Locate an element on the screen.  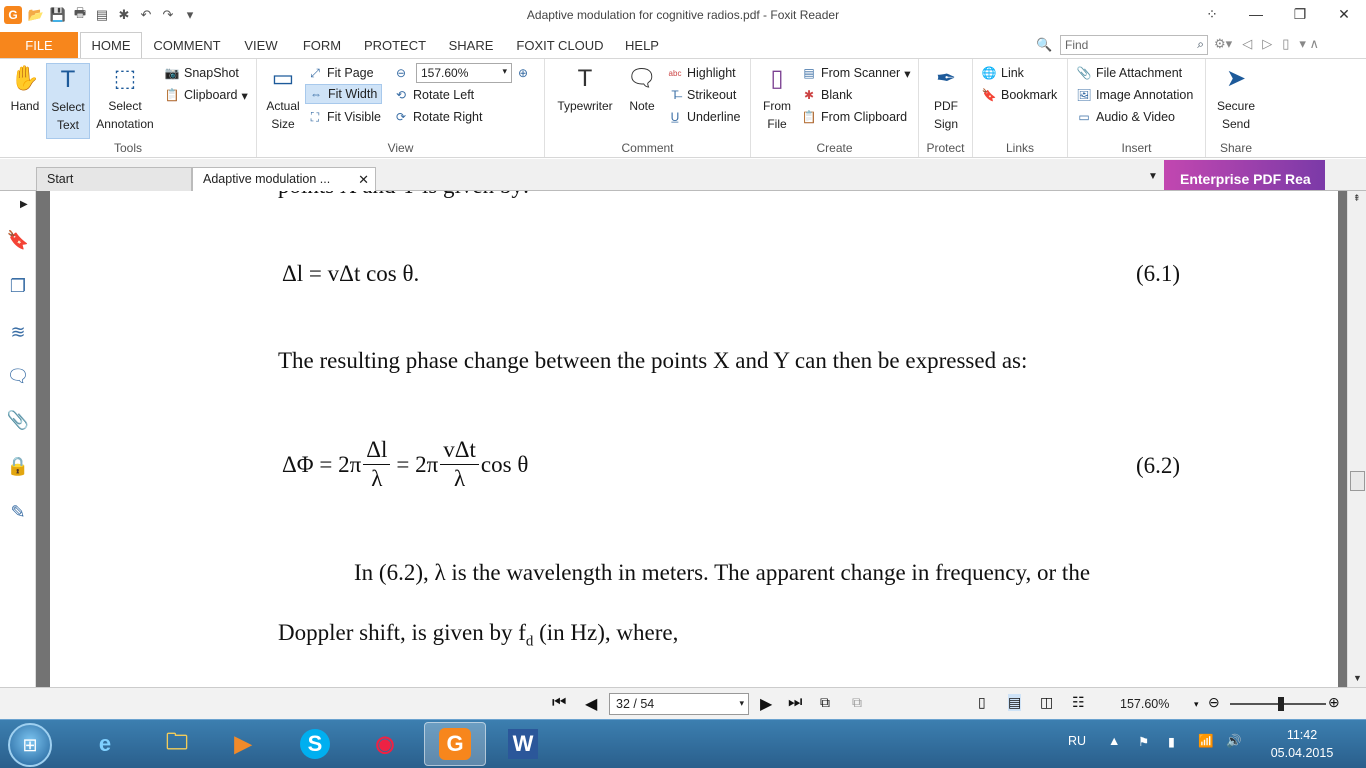
user-icon: ▯ is located at coordinates (1285, 44).